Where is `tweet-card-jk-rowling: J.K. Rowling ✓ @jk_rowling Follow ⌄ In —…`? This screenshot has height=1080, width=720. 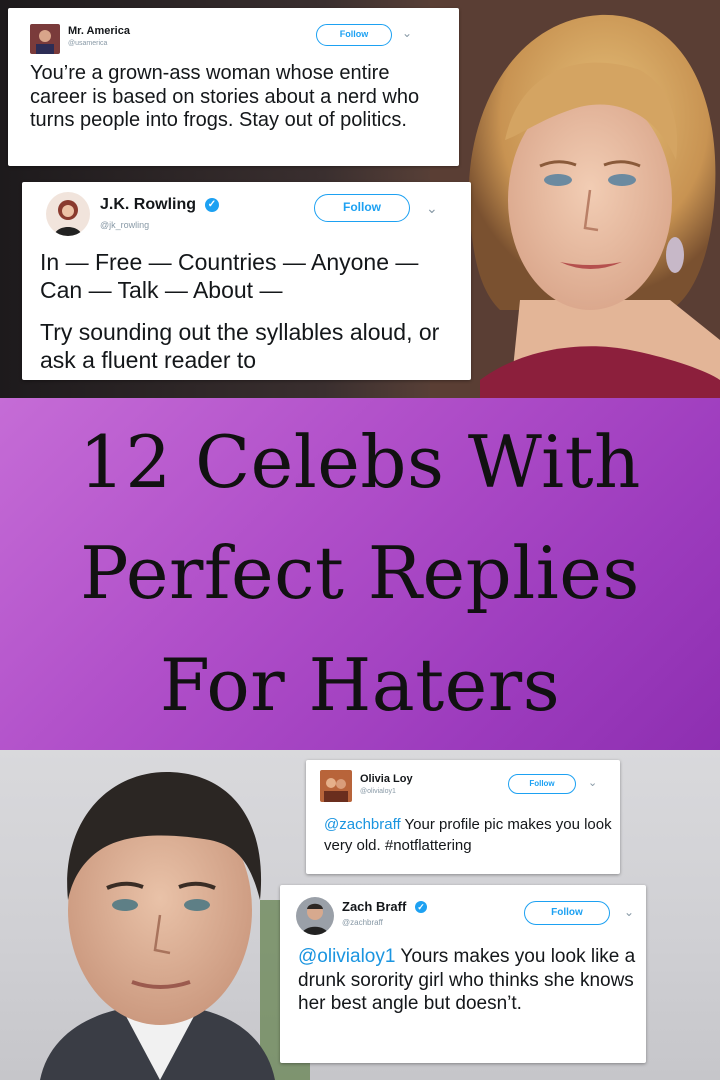 tweet-card-jk-rowling: J.K. Rowling ✓ @jk_rowling Follow ⌄ In —… is located at coordinates (246, 281).